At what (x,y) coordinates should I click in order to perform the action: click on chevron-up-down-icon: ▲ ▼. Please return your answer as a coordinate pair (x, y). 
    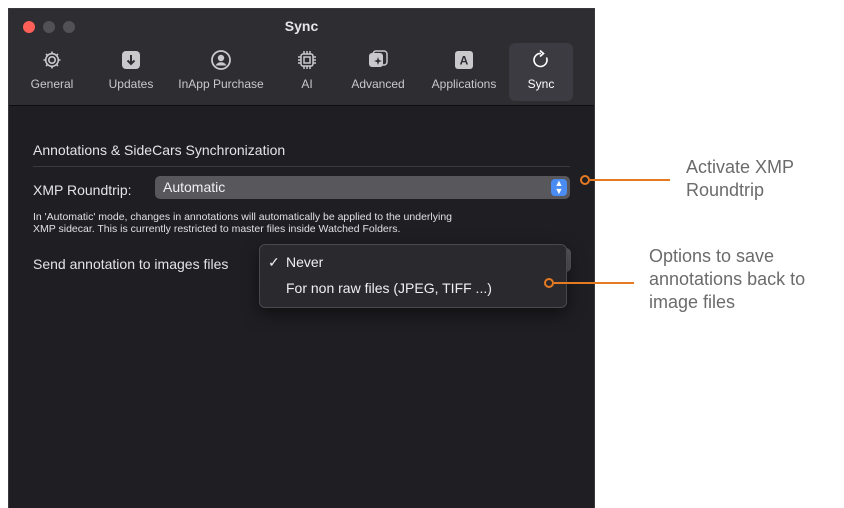
    Looking at the image, I should click on (559, 187).